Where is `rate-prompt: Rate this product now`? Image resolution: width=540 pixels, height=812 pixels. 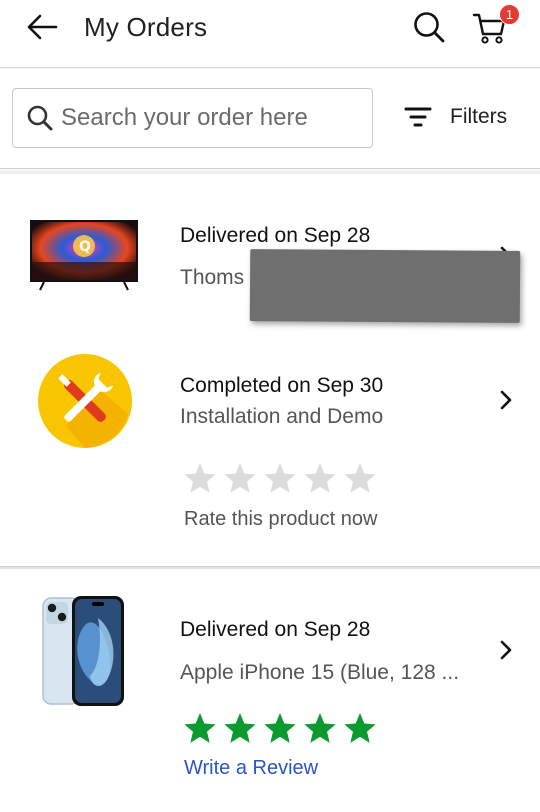 rate-prompt: Rate this product now is located at coordinates (280, 519).